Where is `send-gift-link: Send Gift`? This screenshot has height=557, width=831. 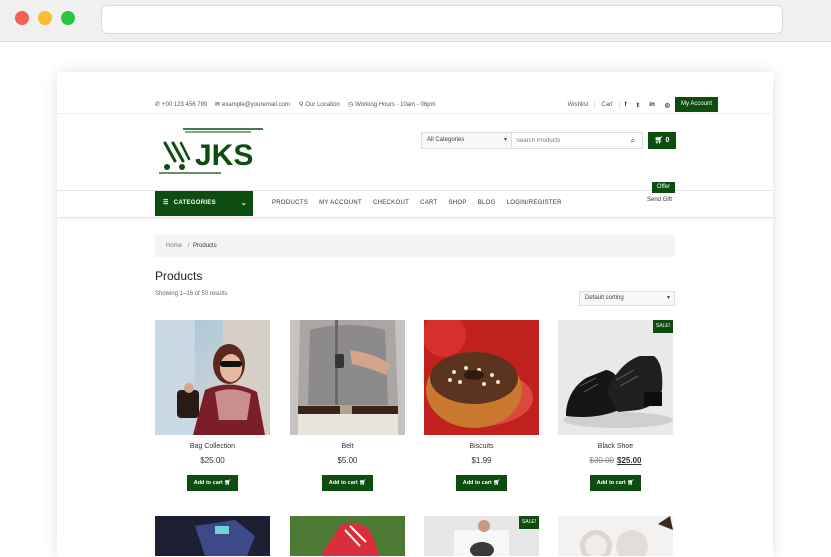
send-gift-link: Send Gift is located at coordinates (659, 200).